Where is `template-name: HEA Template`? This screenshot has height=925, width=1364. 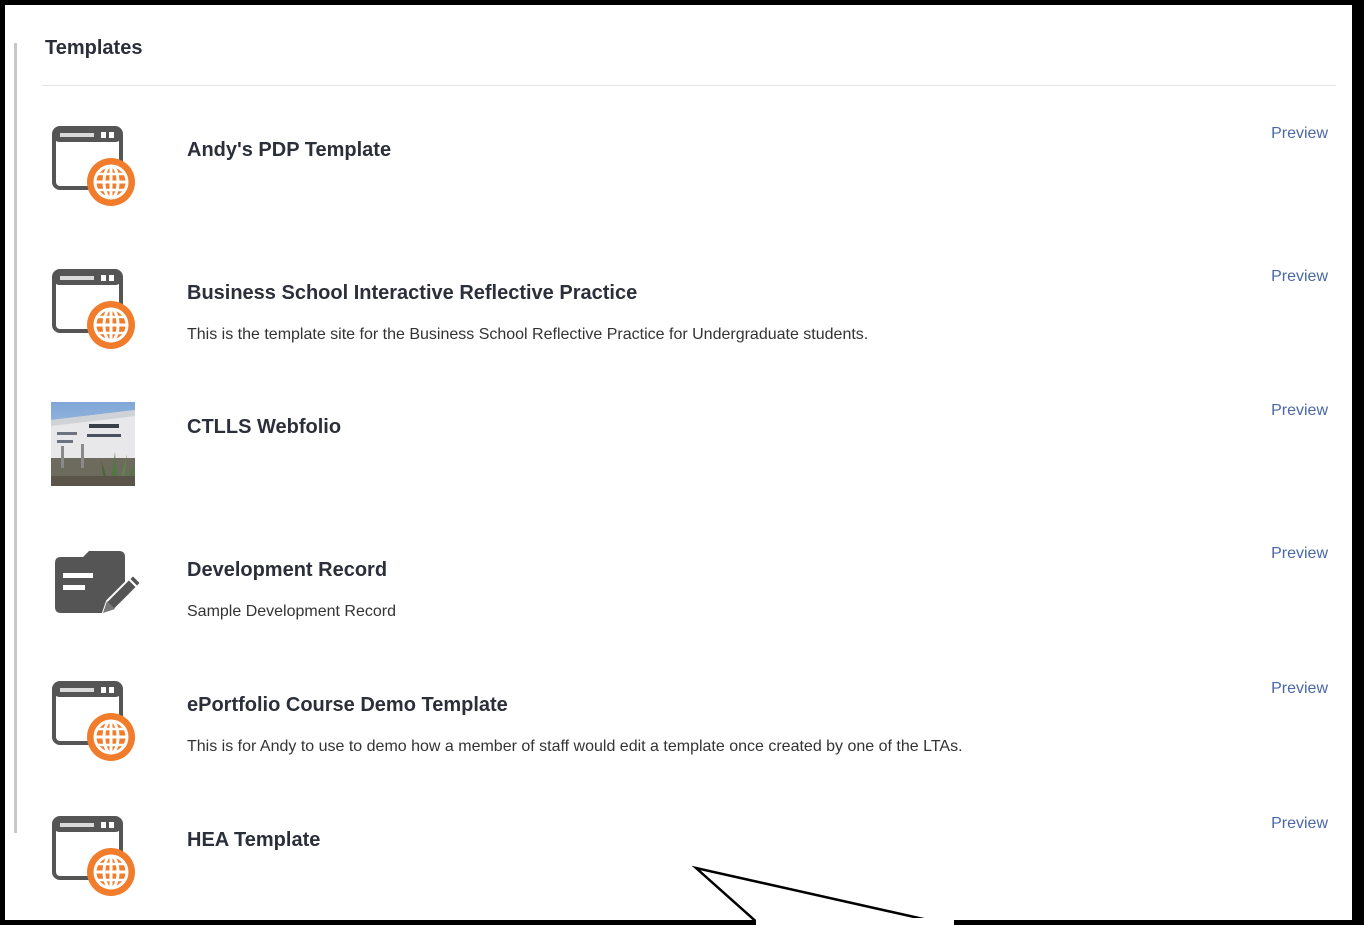 template-name: HEA Template is located at coordinates (253, 840).